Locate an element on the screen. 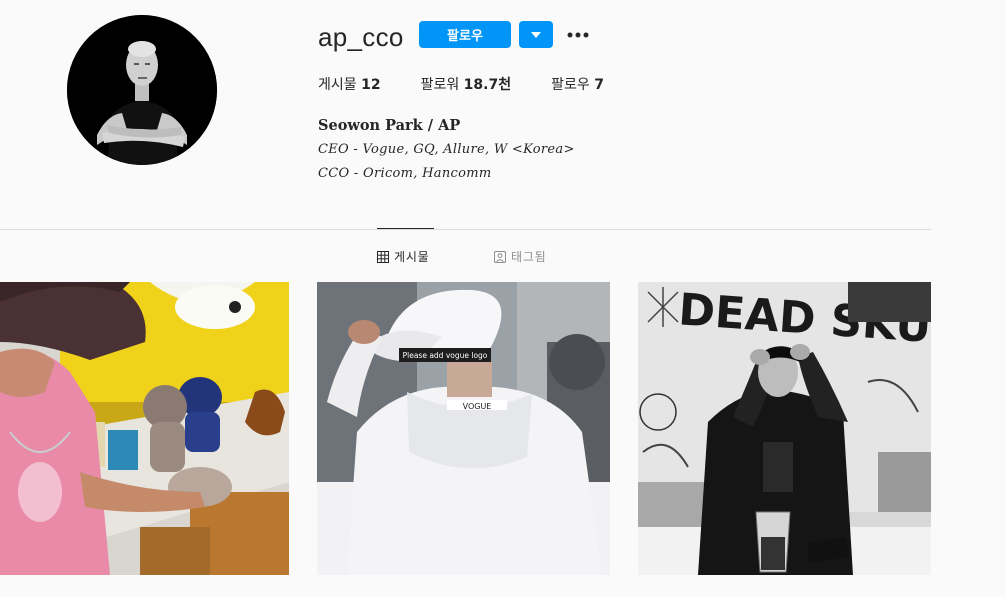 This screenshot has height=597, width=1006. stat-posts: 게시물 12 is located at coordinates (349, 84).